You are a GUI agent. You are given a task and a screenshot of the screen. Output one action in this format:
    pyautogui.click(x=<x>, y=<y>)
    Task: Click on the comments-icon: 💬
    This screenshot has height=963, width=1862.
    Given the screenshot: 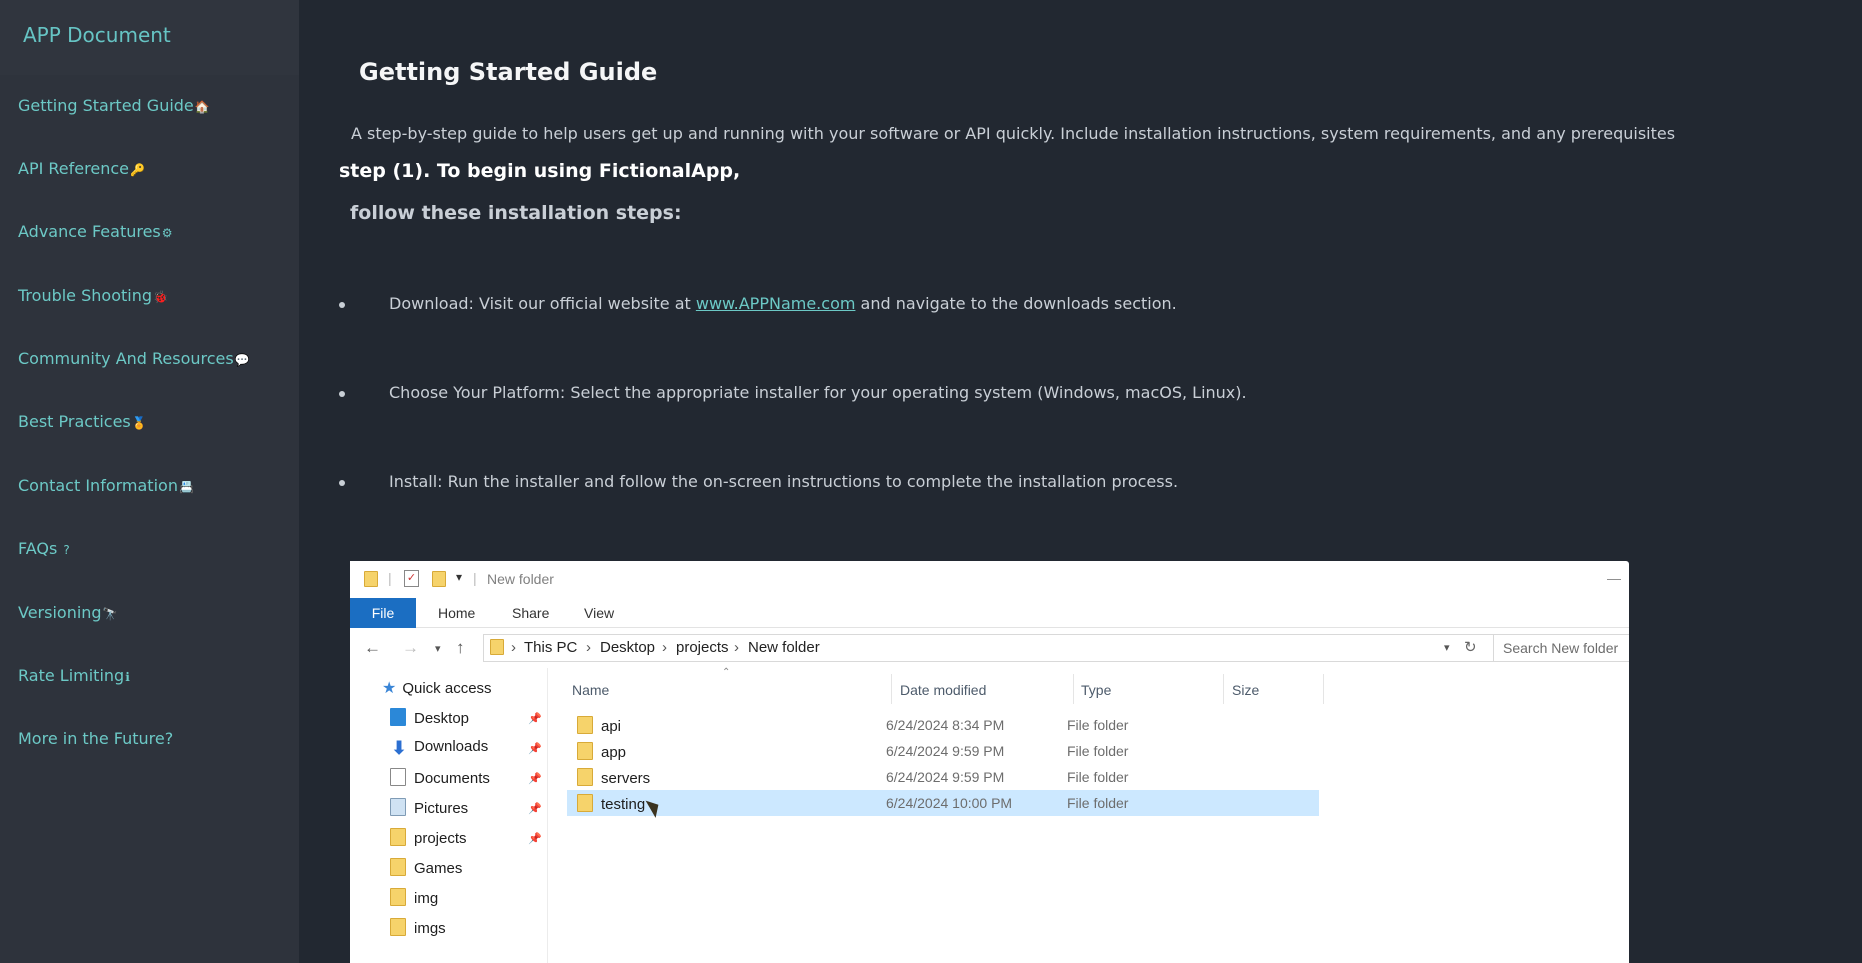 What is the action you would take?
    pyautogui.click(x=242, y=360)
    